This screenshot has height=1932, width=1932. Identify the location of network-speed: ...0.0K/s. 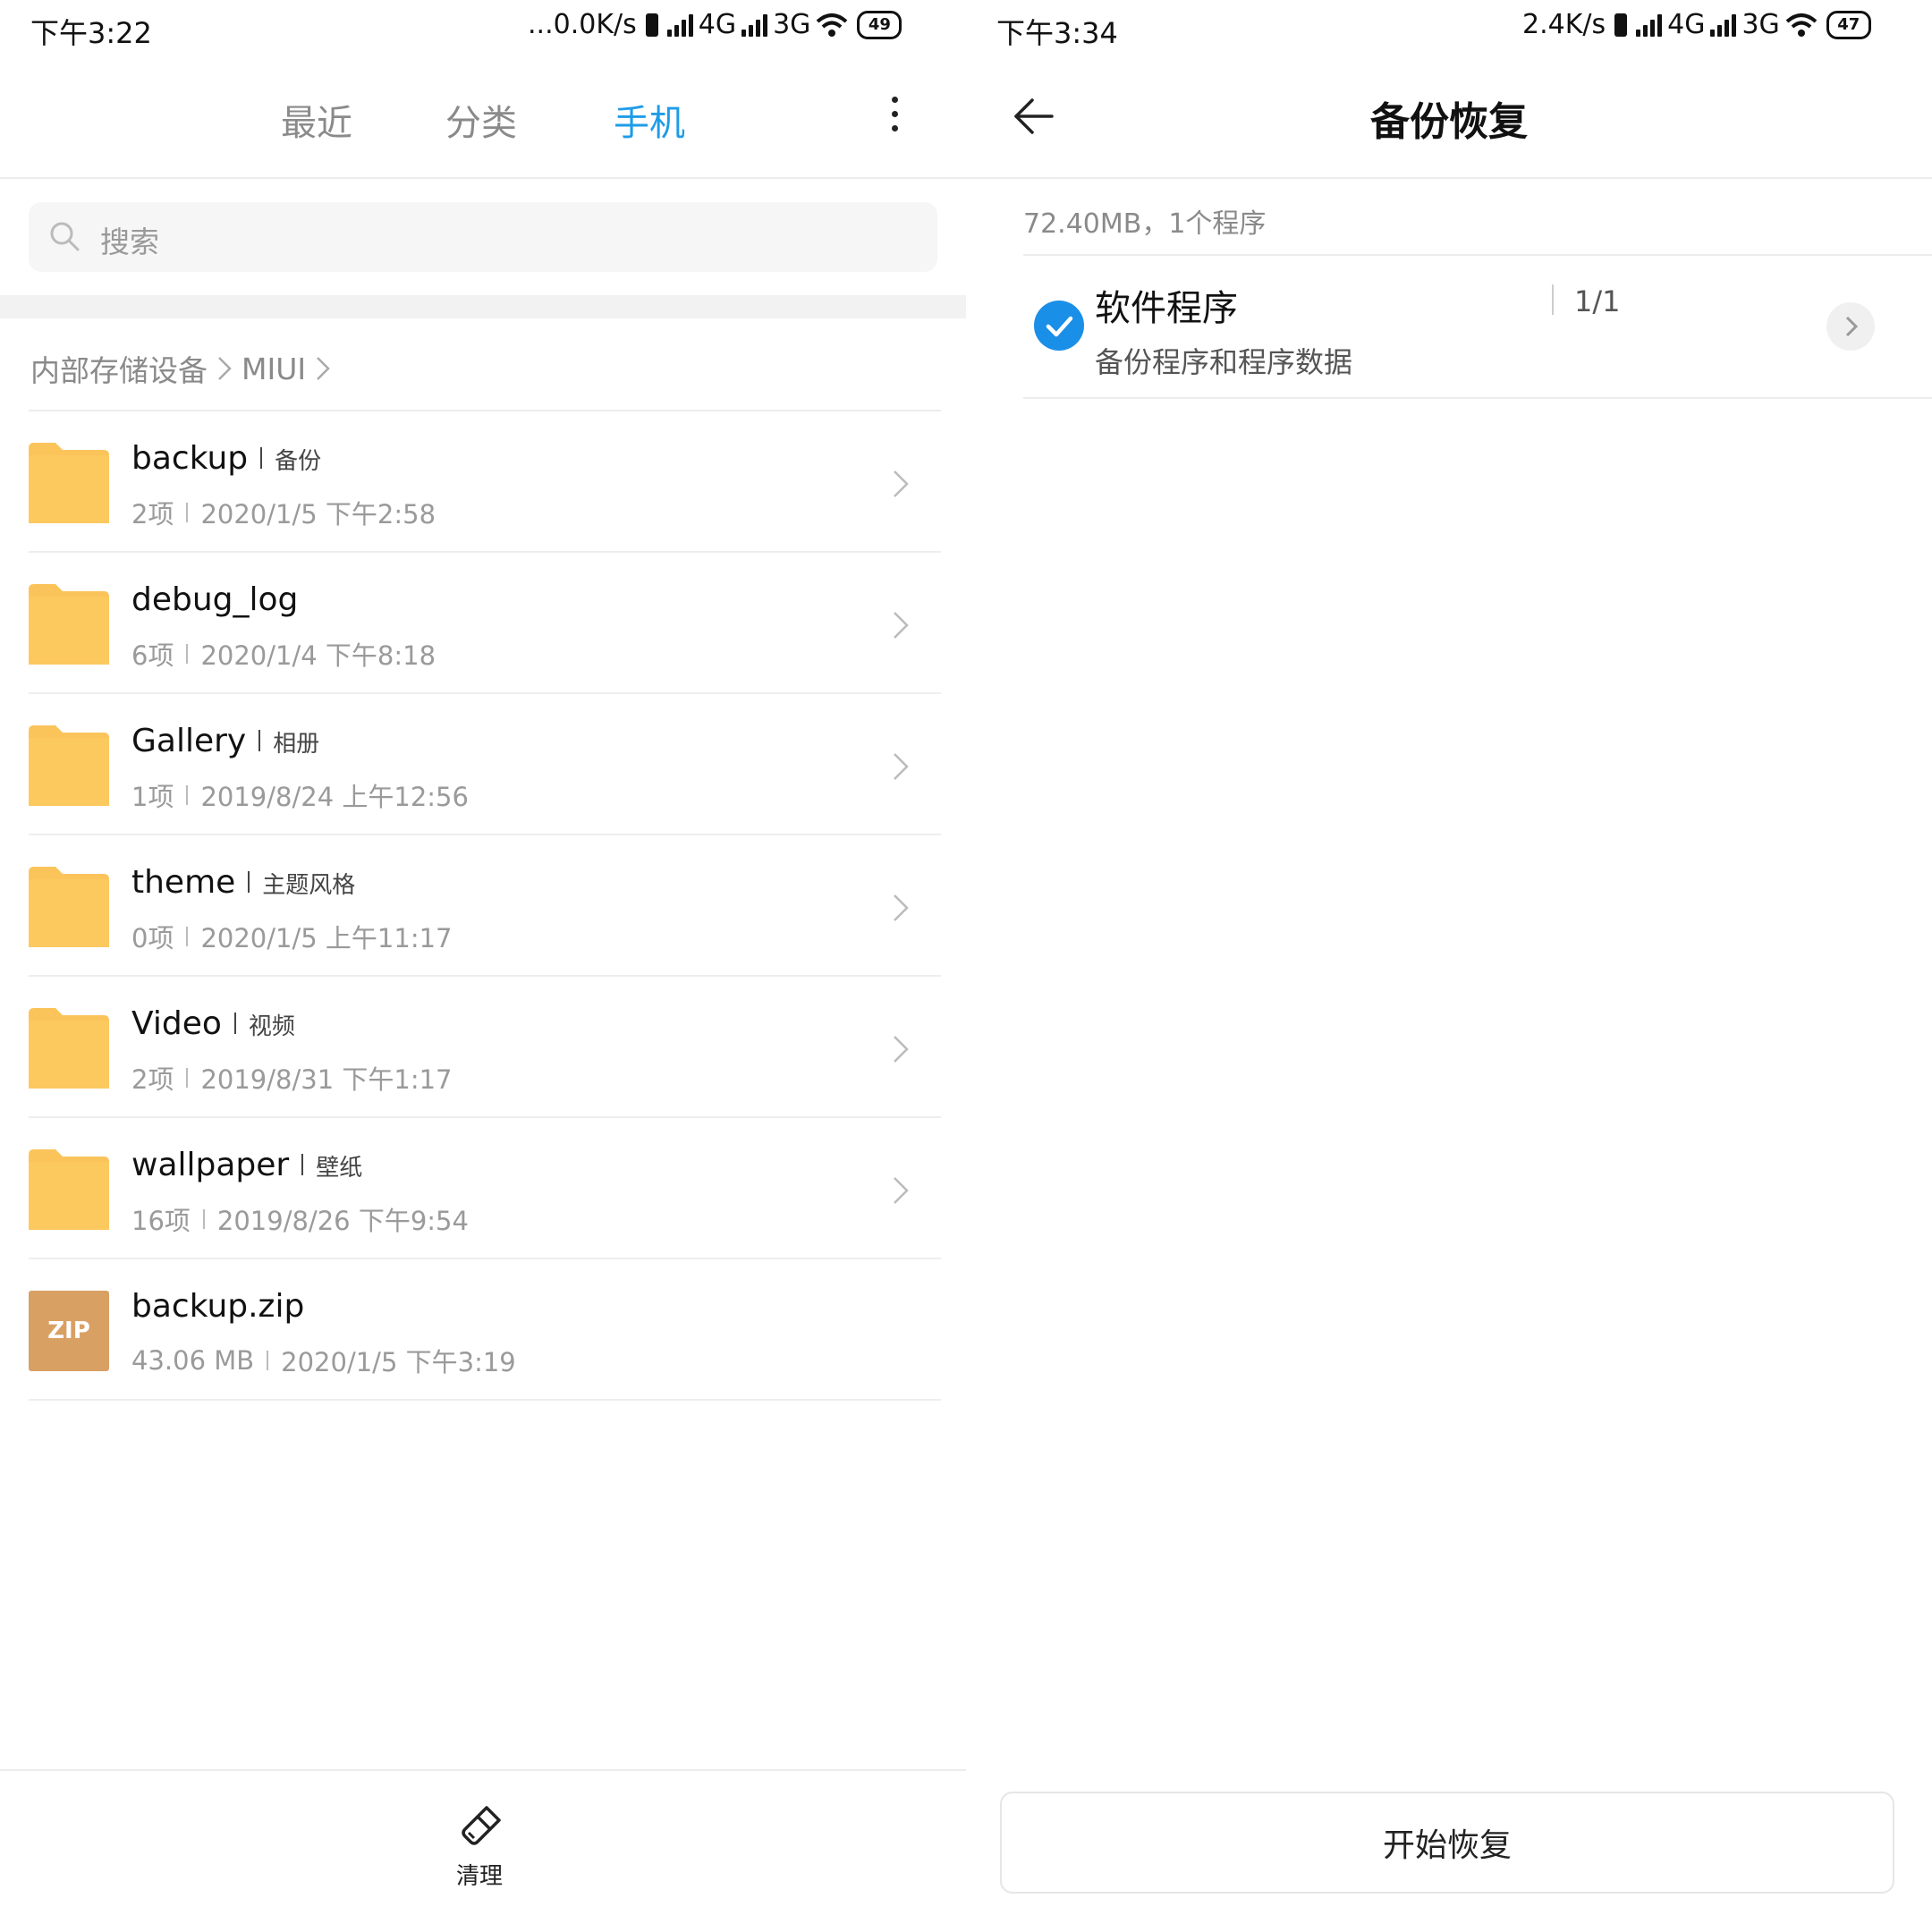
(582, 24).